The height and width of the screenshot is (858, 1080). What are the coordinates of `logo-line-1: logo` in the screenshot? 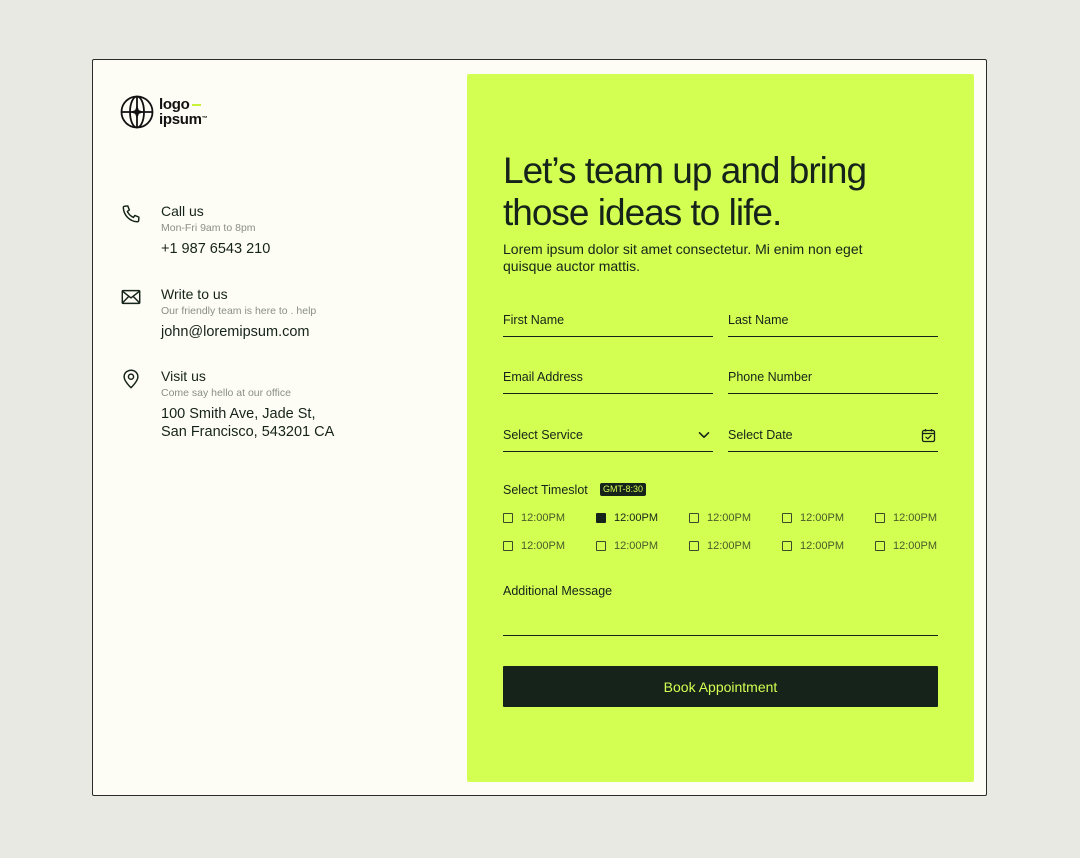 It's located at (174, 104).